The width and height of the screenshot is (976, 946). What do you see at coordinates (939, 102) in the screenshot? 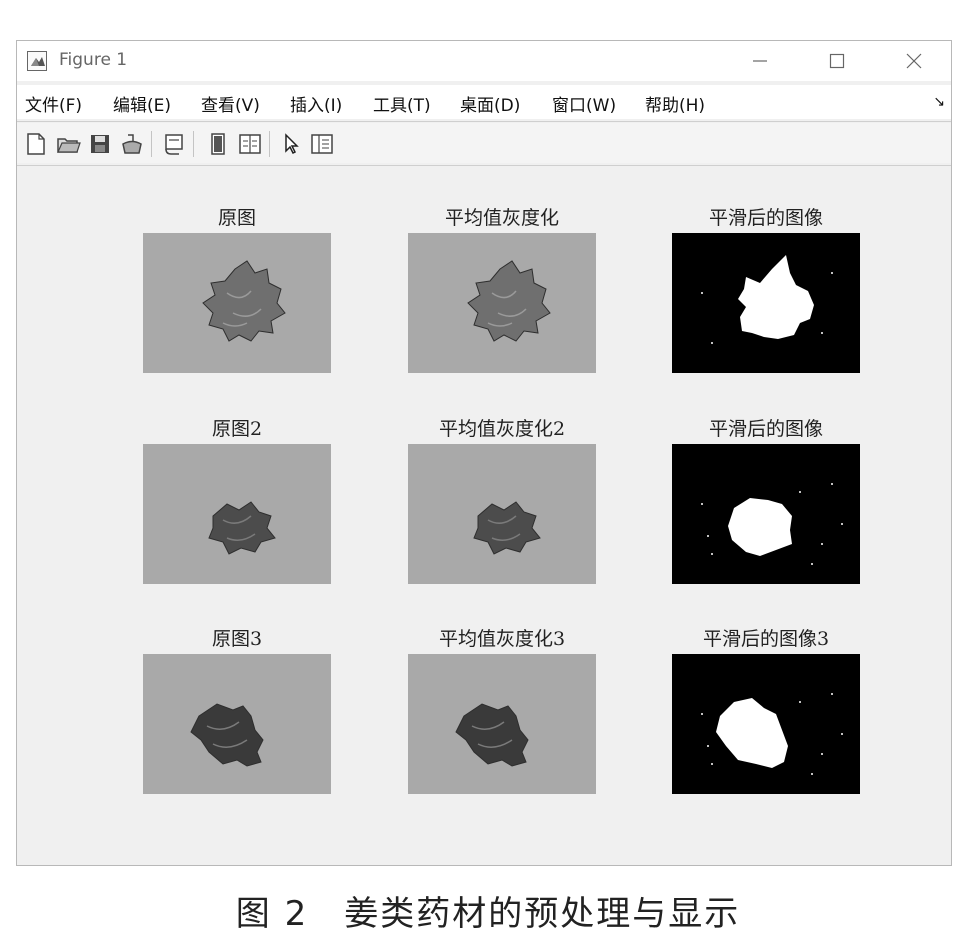
I see `menu-overflow-arrow-icon: ↘` at bounding box center [939, 102].